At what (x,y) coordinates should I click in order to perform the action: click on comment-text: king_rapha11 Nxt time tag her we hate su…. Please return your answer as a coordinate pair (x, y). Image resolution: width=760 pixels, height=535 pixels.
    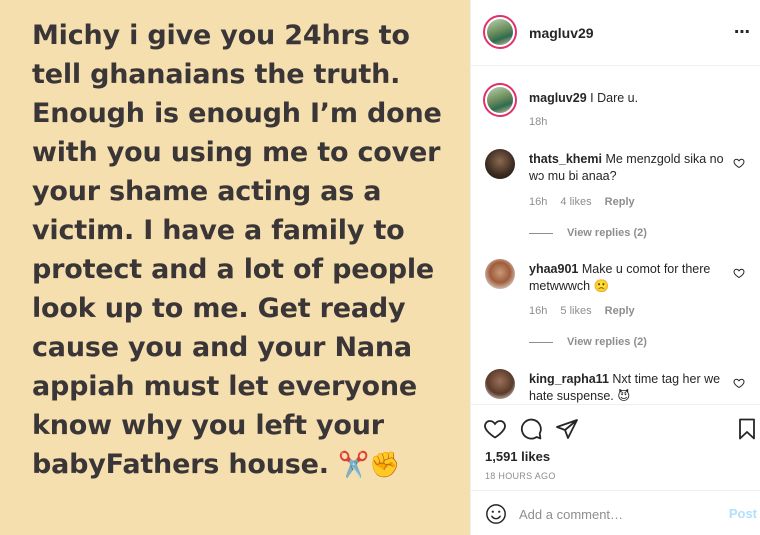
    Looking at the image, I should click on (629, 387).